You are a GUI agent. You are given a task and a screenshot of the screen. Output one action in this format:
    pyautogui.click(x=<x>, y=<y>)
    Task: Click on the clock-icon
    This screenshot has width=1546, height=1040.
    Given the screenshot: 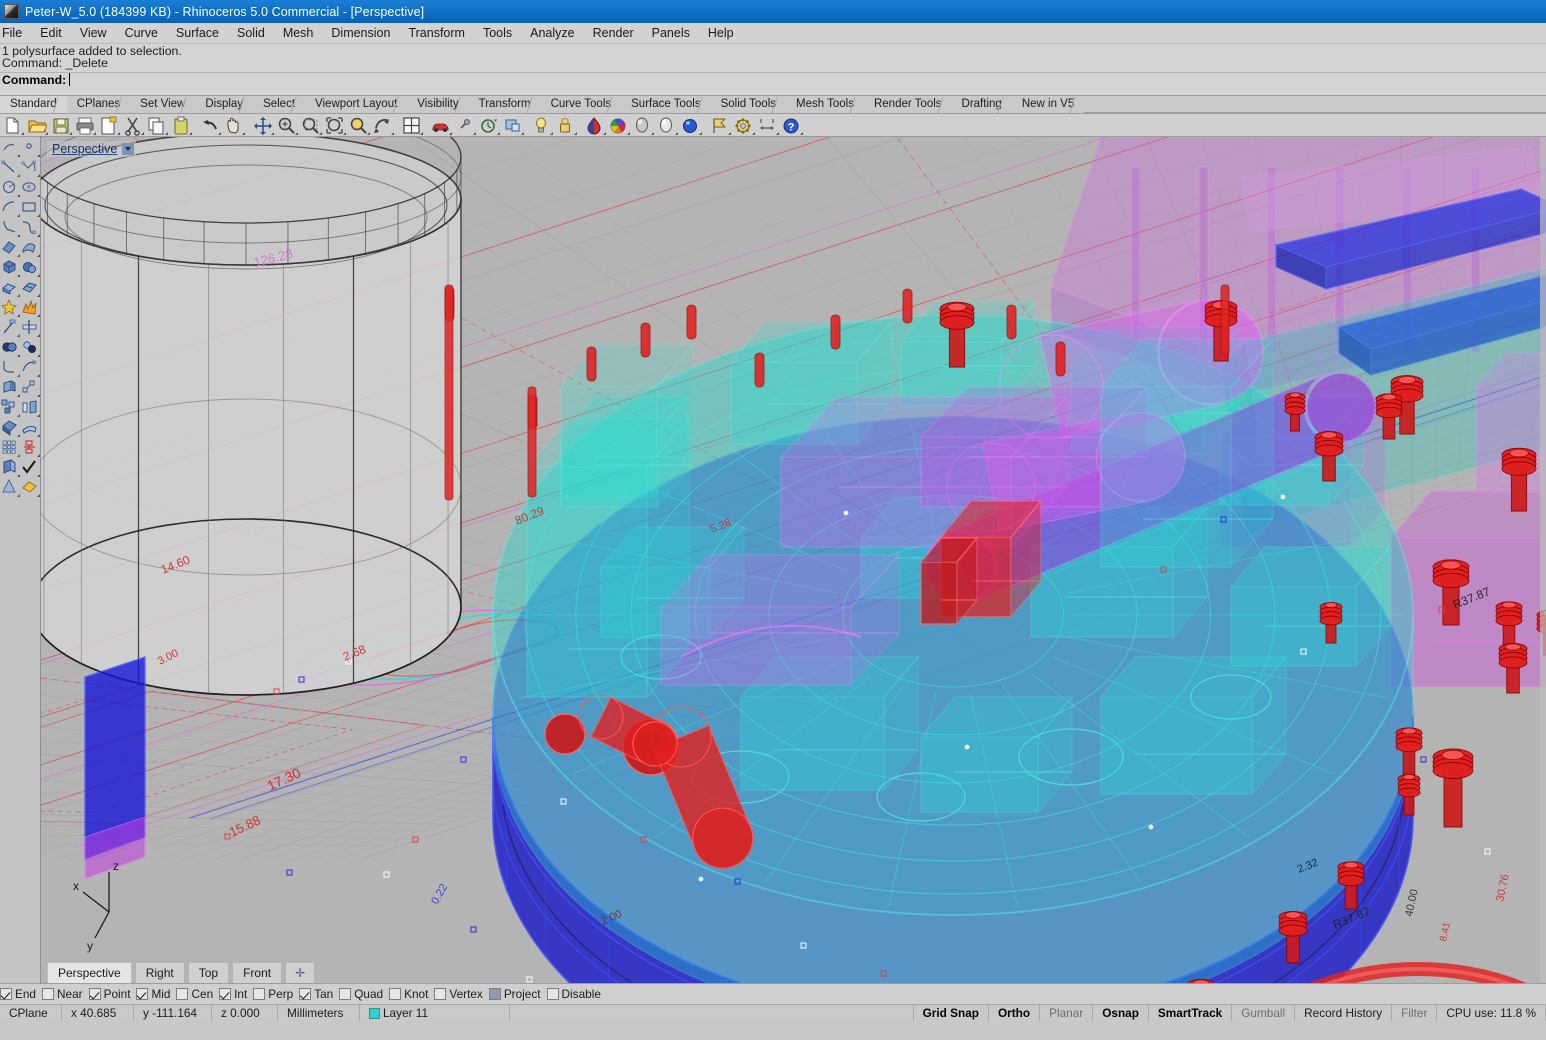 What is the action you would take?
    pyautogui.click(x=489, y=125)
    